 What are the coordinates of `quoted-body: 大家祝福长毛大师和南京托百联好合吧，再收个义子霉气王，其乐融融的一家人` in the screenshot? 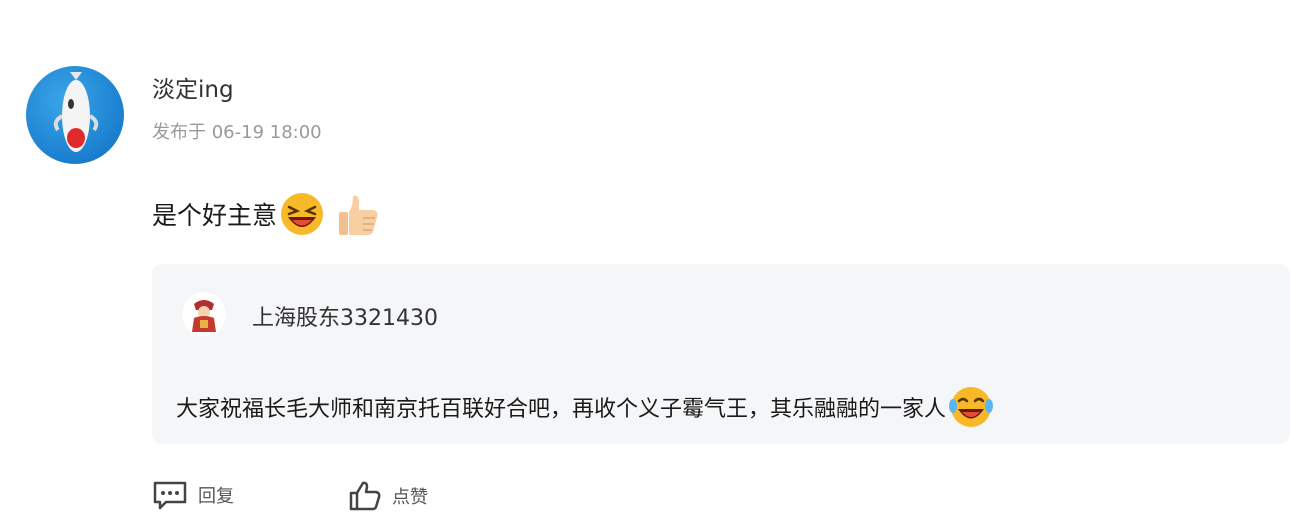 It's located at (585, 407).